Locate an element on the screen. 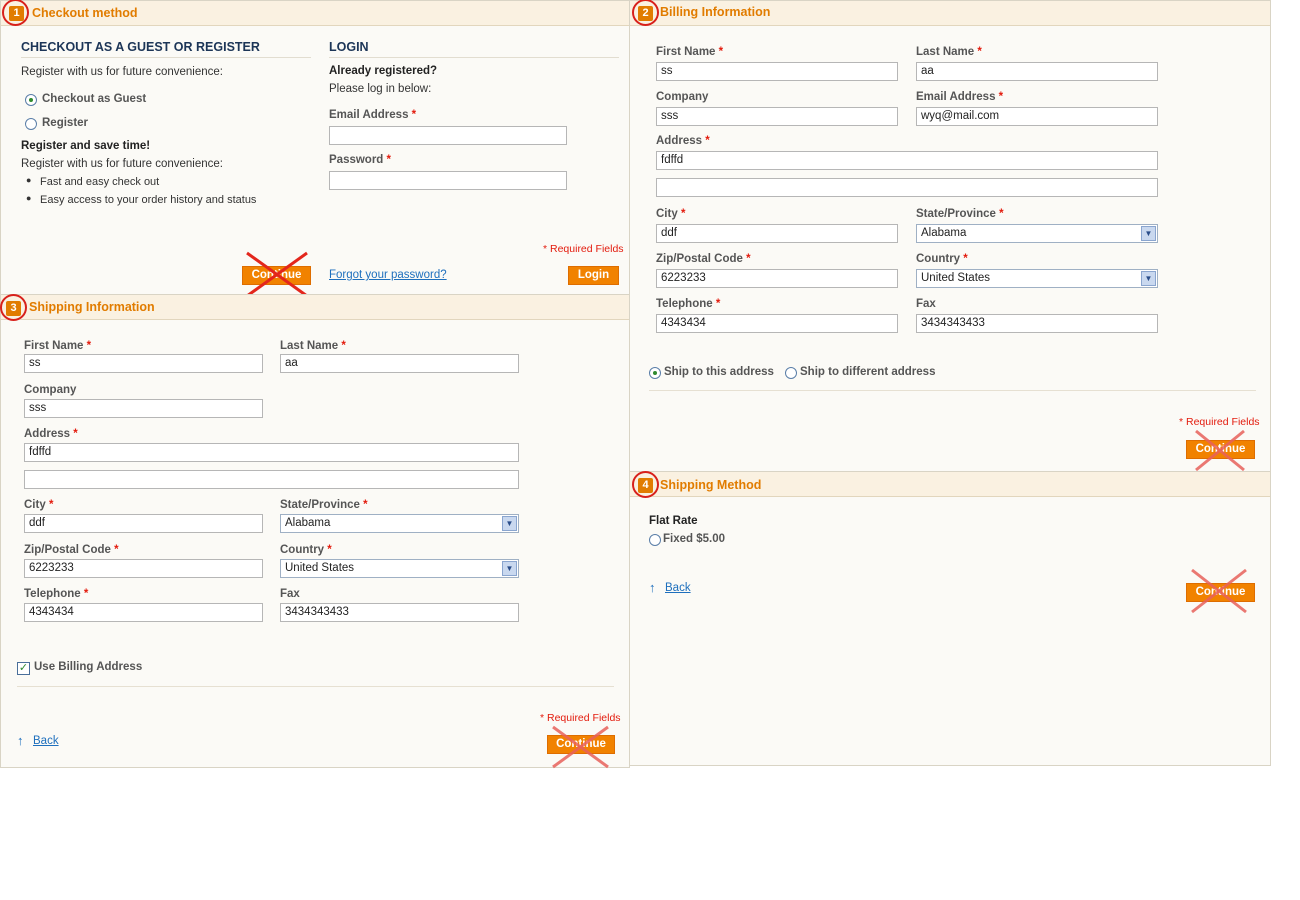  forgot-password-link: Forgot your password? is located at coordinates (388, 275).